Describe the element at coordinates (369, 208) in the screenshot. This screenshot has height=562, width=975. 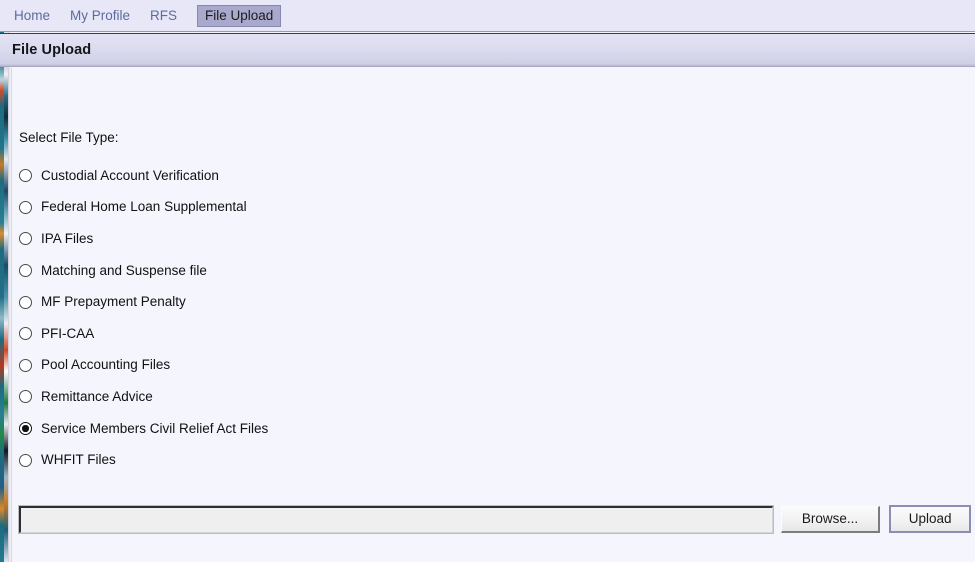
I see `radio-option-federal-home-loan-supplemental: Federal Home Loan Supplemental` at that location.